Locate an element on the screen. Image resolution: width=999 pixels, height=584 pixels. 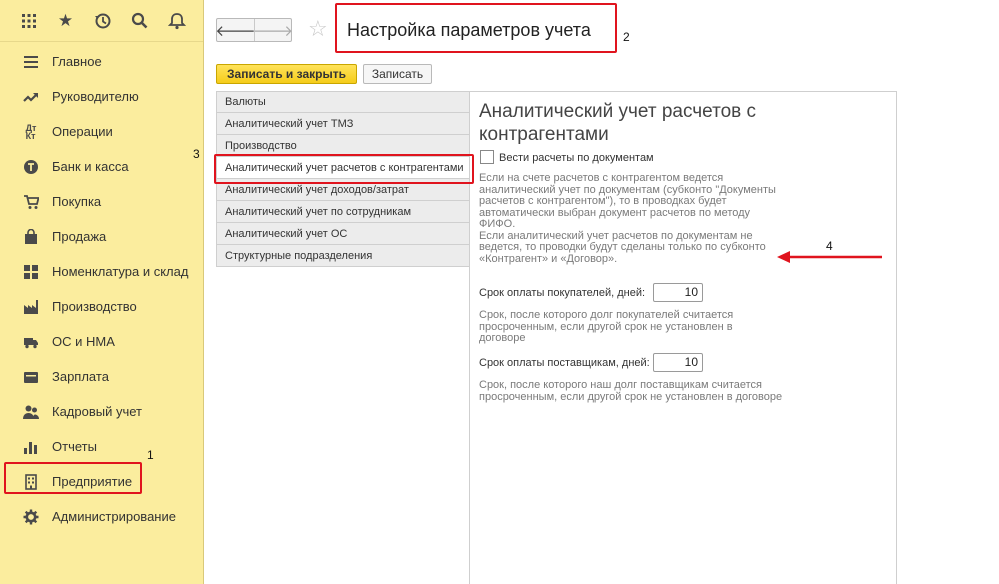
sidebar-item-bank: Банк и касса is located at coordinates (101, 166).